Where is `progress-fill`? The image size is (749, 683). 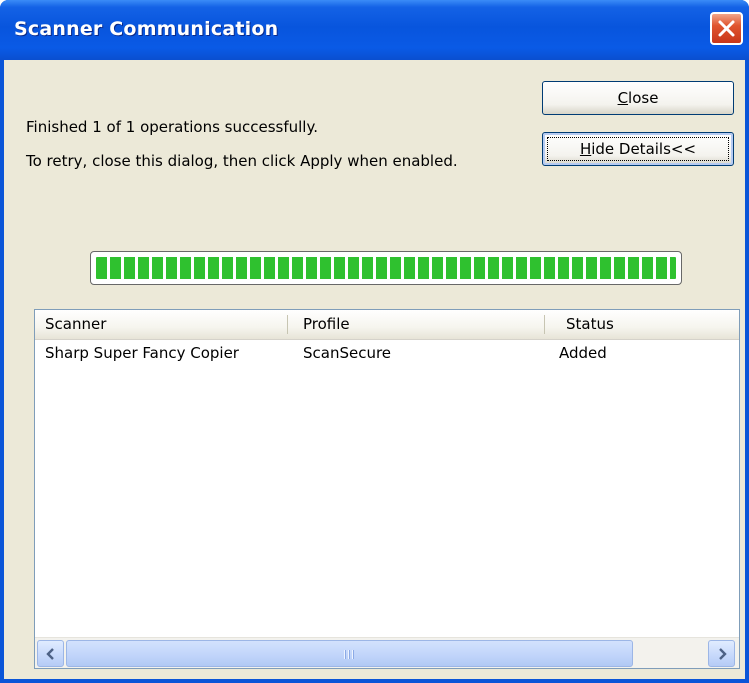
progress-fill is located at coordinates (386, 268).